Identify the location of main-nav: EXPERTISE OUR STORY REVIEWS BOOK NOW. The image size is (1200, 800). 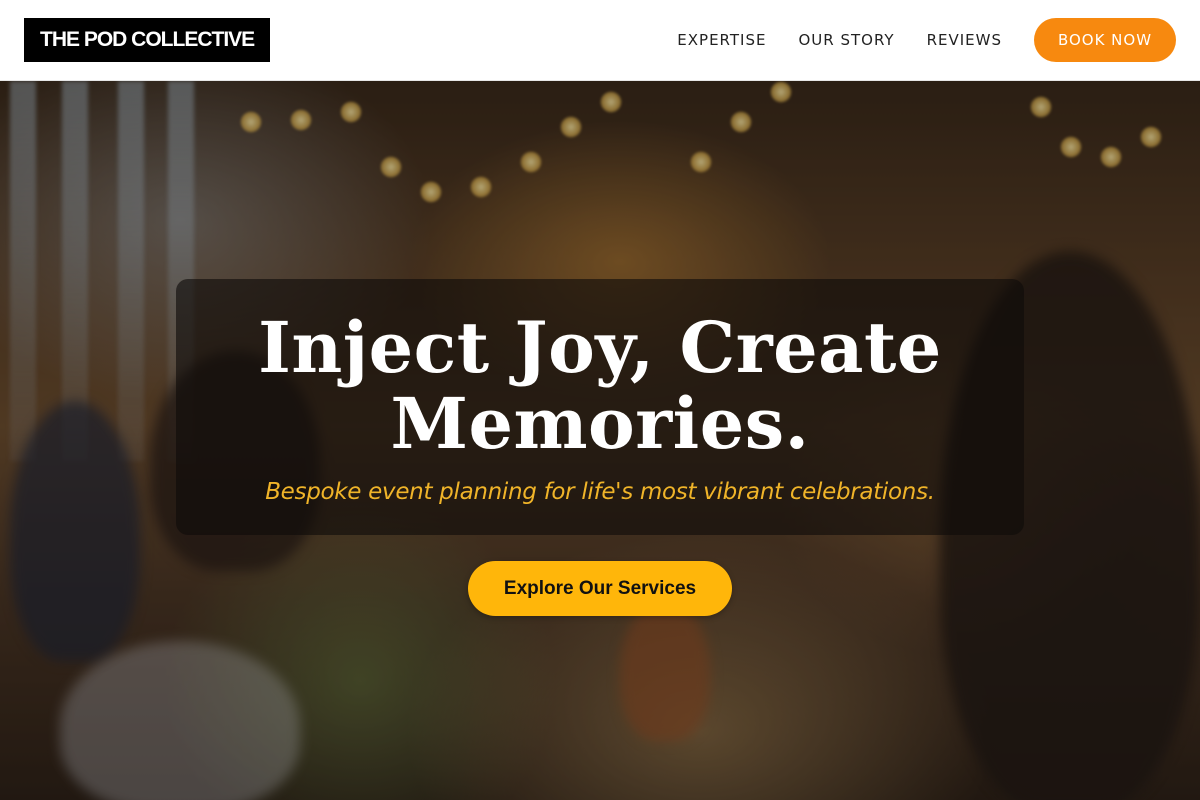
(926, 40).